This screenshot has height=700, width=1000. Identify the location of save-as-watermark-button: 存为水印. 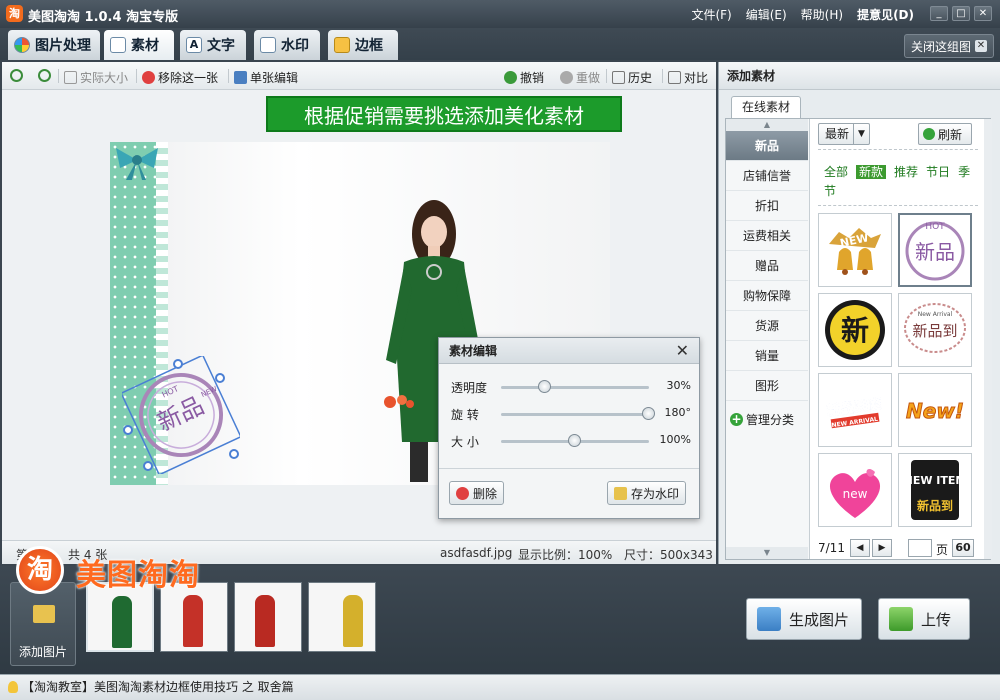
(647, 493).